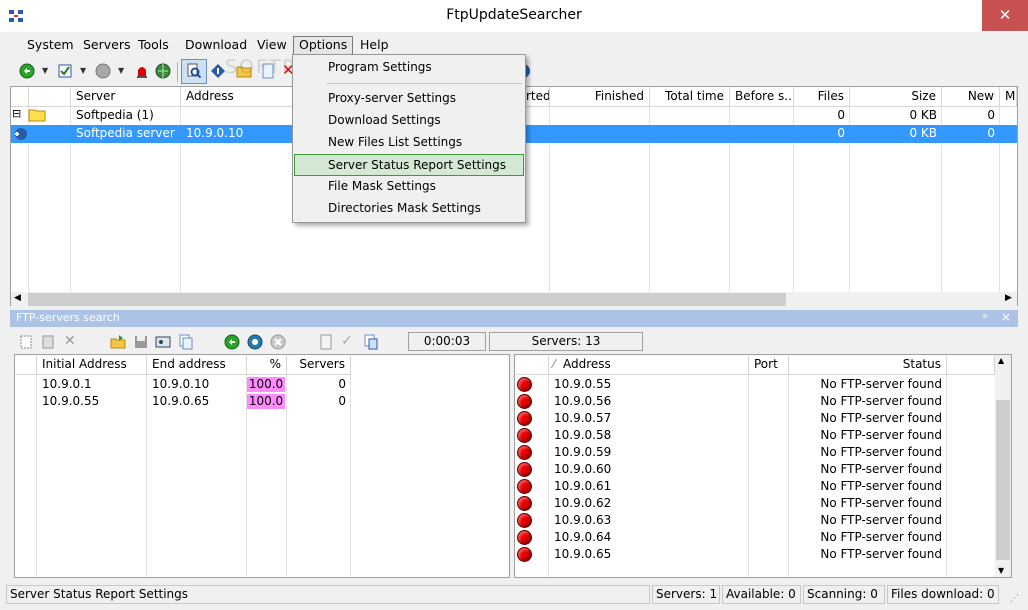 Image resolution: width=1028 pixels, height=610 pixels. Describe the element at coordinates (1001, 360) in the screenshot. I see `scroll-up-icon: ▲` at that location.